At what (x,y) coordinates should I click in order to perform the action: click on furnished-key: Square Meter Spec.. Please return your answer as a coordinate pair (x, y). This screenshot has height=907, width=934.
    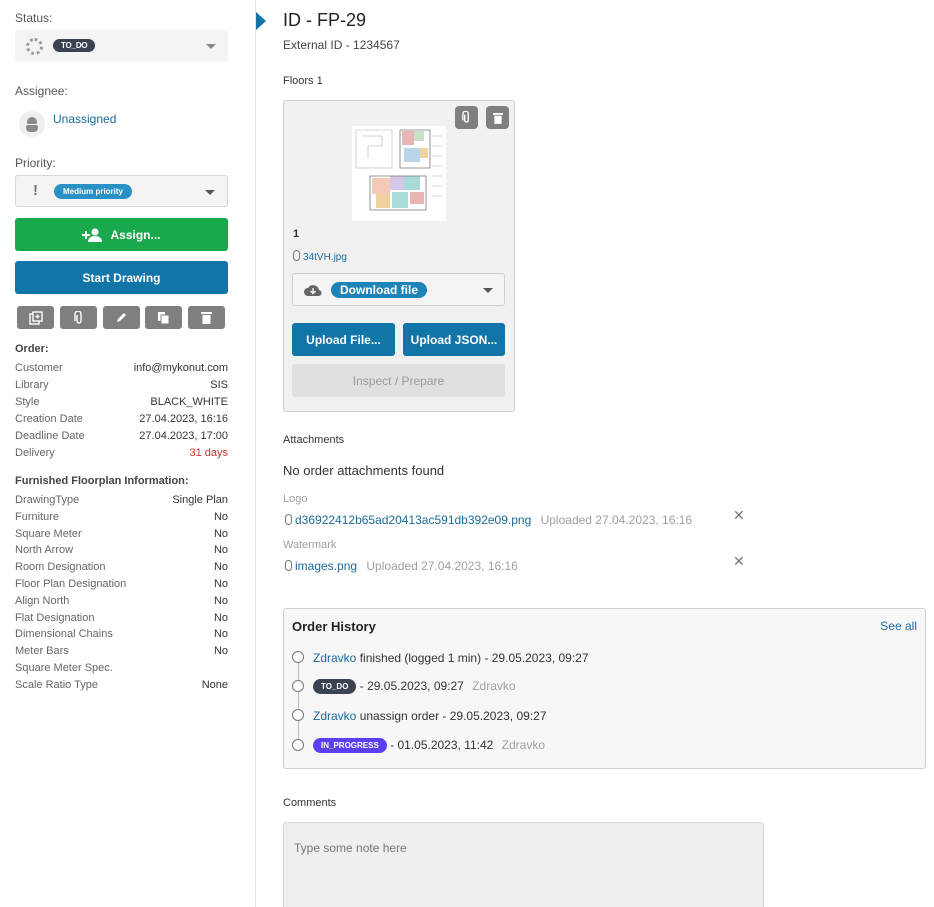
    Looking at the image, I should click on (64, 668).